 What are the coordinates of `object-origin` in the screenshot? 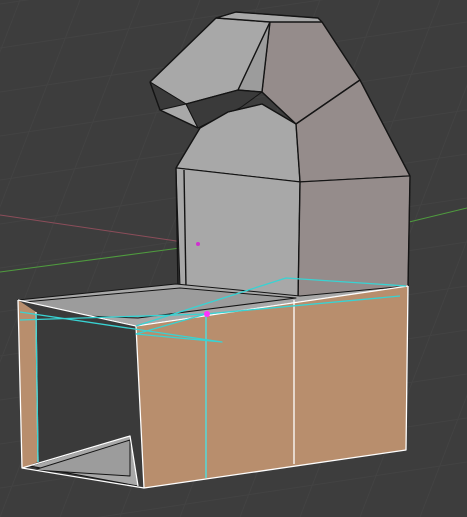 It's located at (198, 244).